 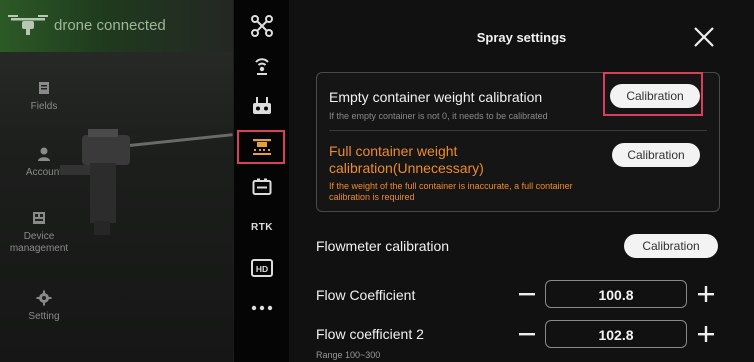 I want to click on empty-container-title: Empty container weight calibration, so click(x=436, y=97).